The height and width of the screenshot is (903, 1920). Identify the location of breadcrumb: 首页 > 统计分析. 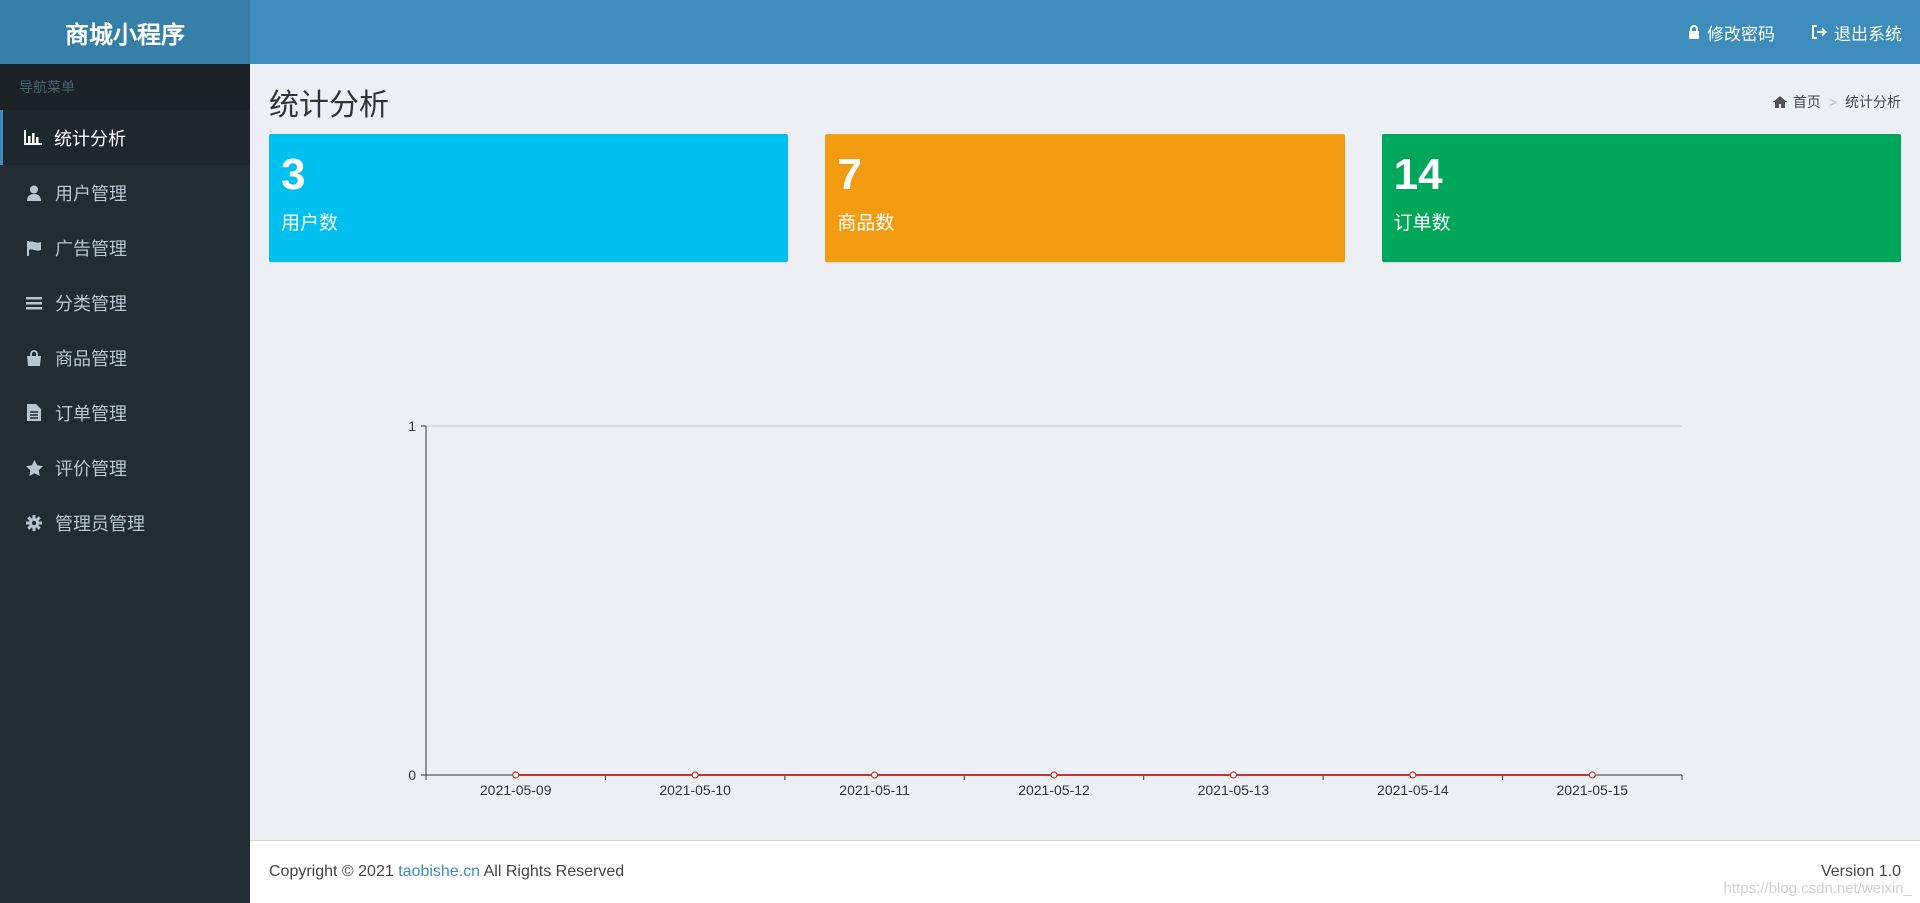
(1836, 102).